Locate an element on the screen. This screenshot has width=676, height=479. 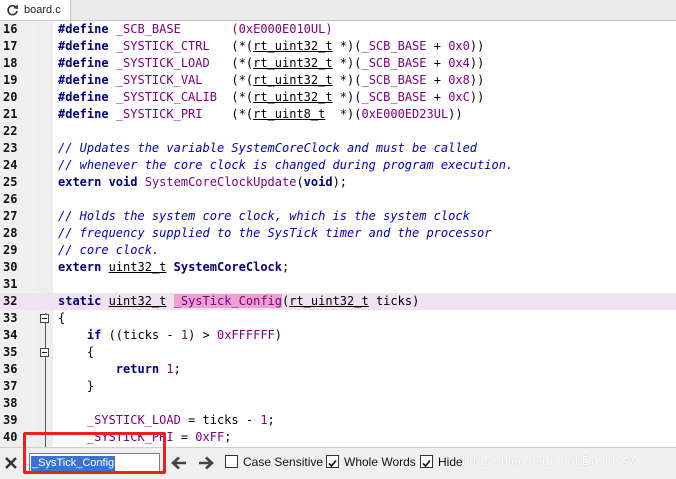
line-number: 30 is located at coordinates (10, 267).